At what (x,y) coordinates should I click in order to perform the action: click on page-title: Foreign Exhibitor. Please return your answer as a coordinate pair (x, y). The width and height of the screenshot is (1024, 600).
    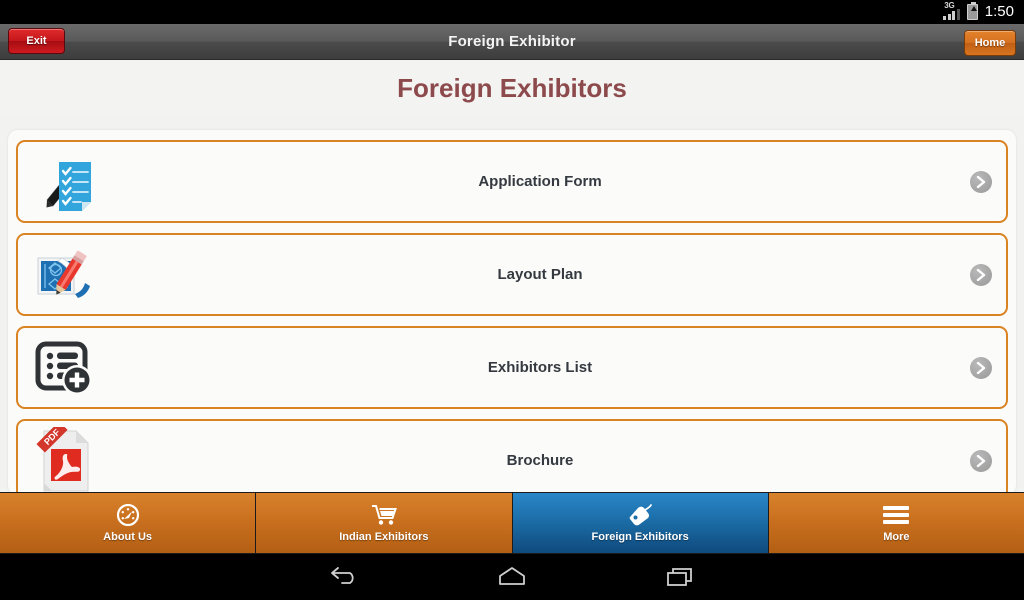
    Looking at the image, I should click on (512, 41).